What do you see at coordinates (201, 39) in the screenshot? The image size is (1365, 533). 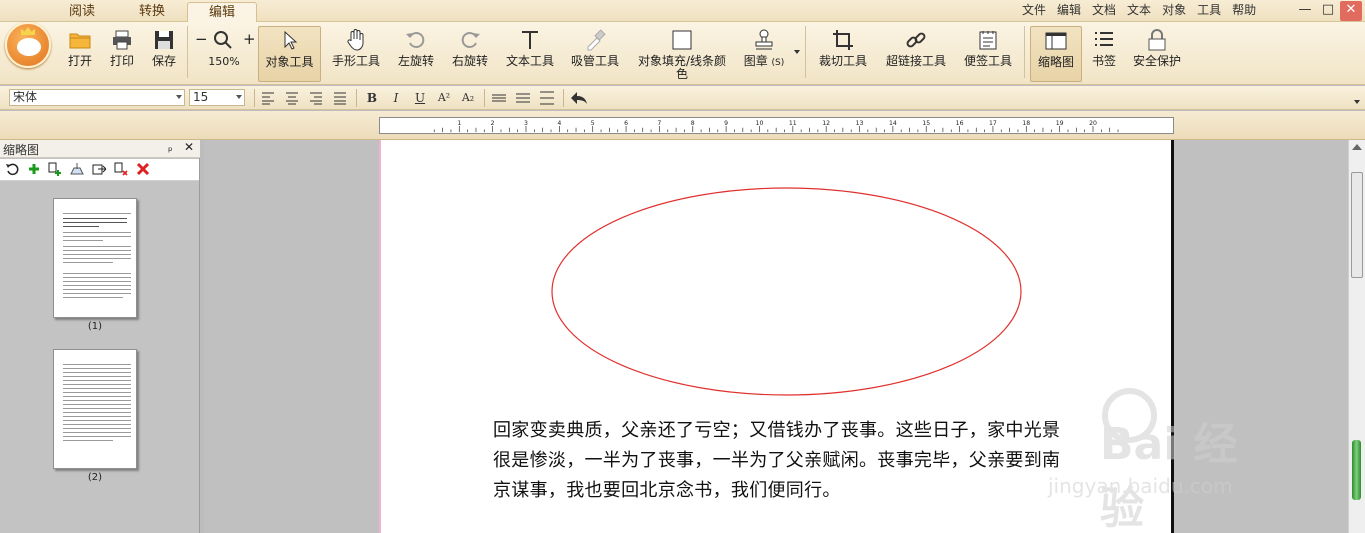 I see `zoom-out-button: −` at bounding box center [201, 39].